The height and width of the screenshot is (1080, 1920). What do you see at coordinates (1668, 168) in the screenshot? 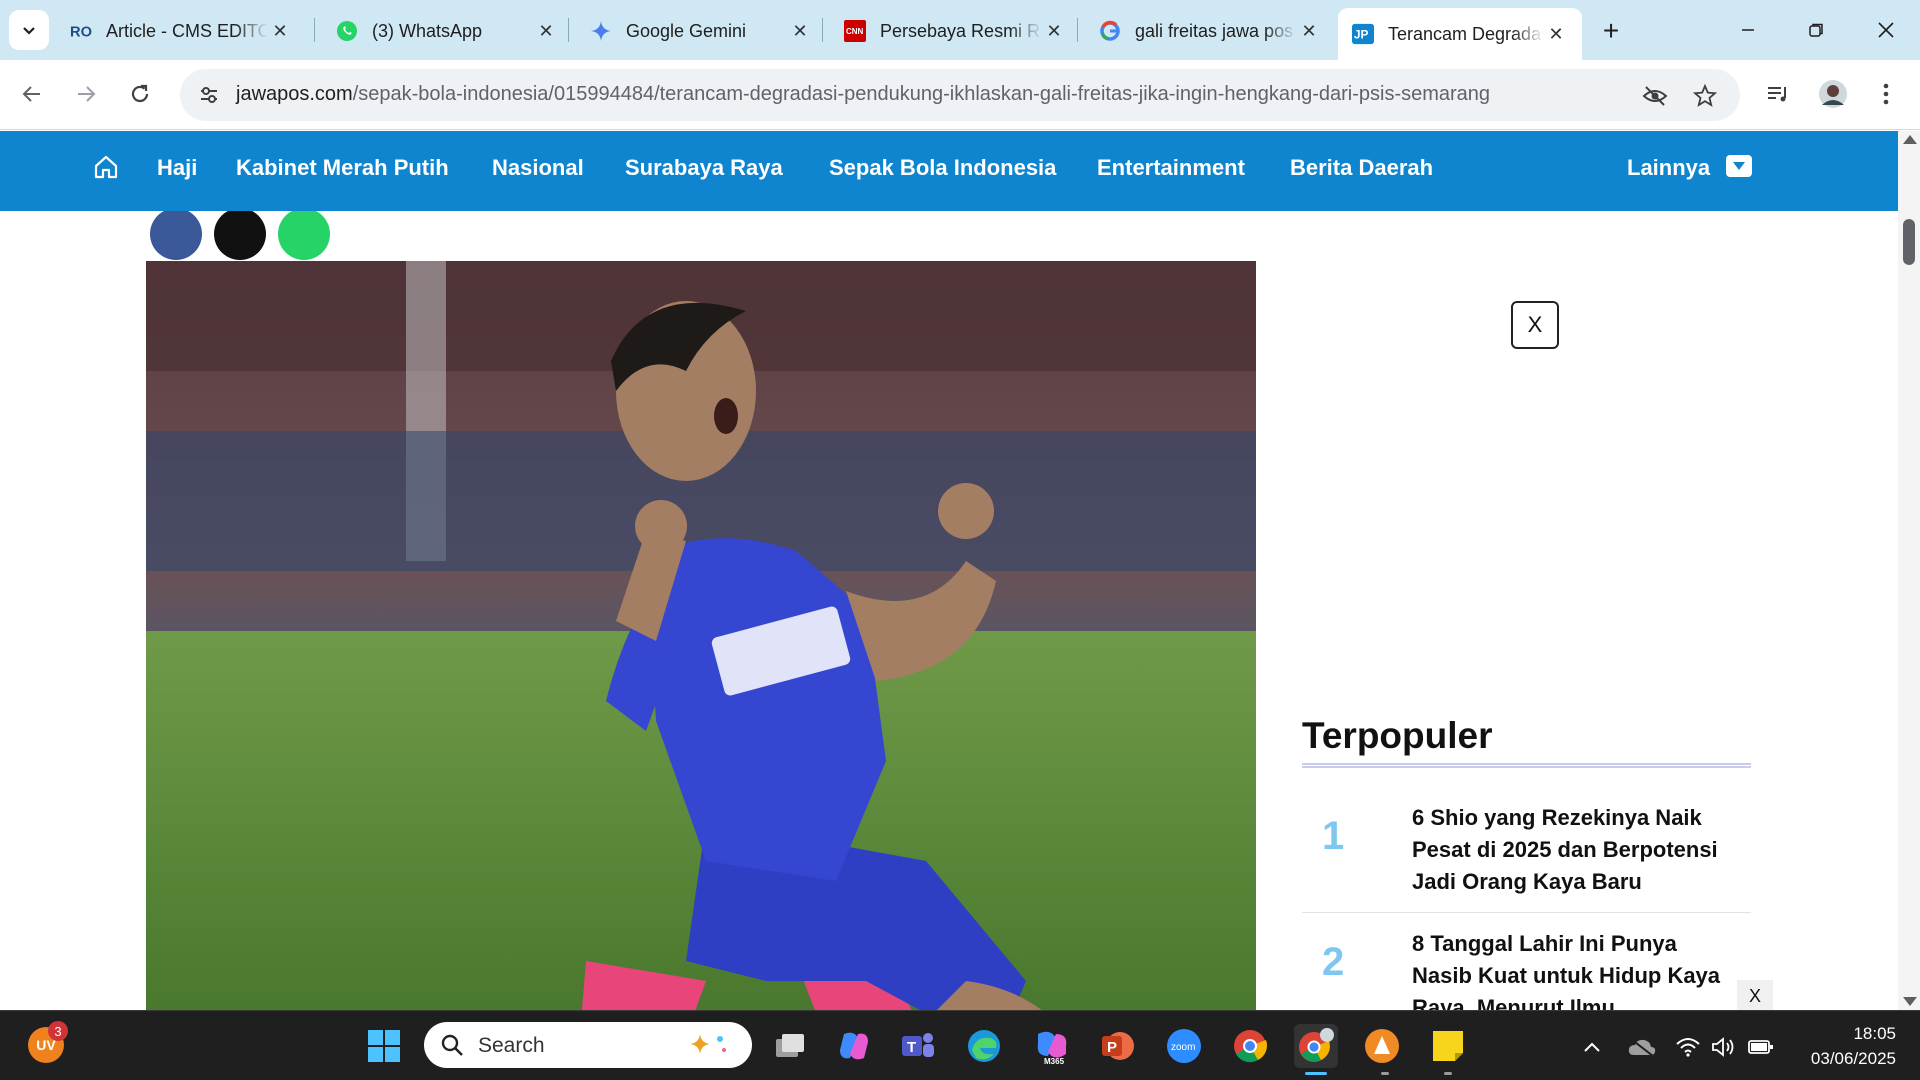
I see `nav-item-lainnya: Lainnya` at bounding box center [1668, 168].